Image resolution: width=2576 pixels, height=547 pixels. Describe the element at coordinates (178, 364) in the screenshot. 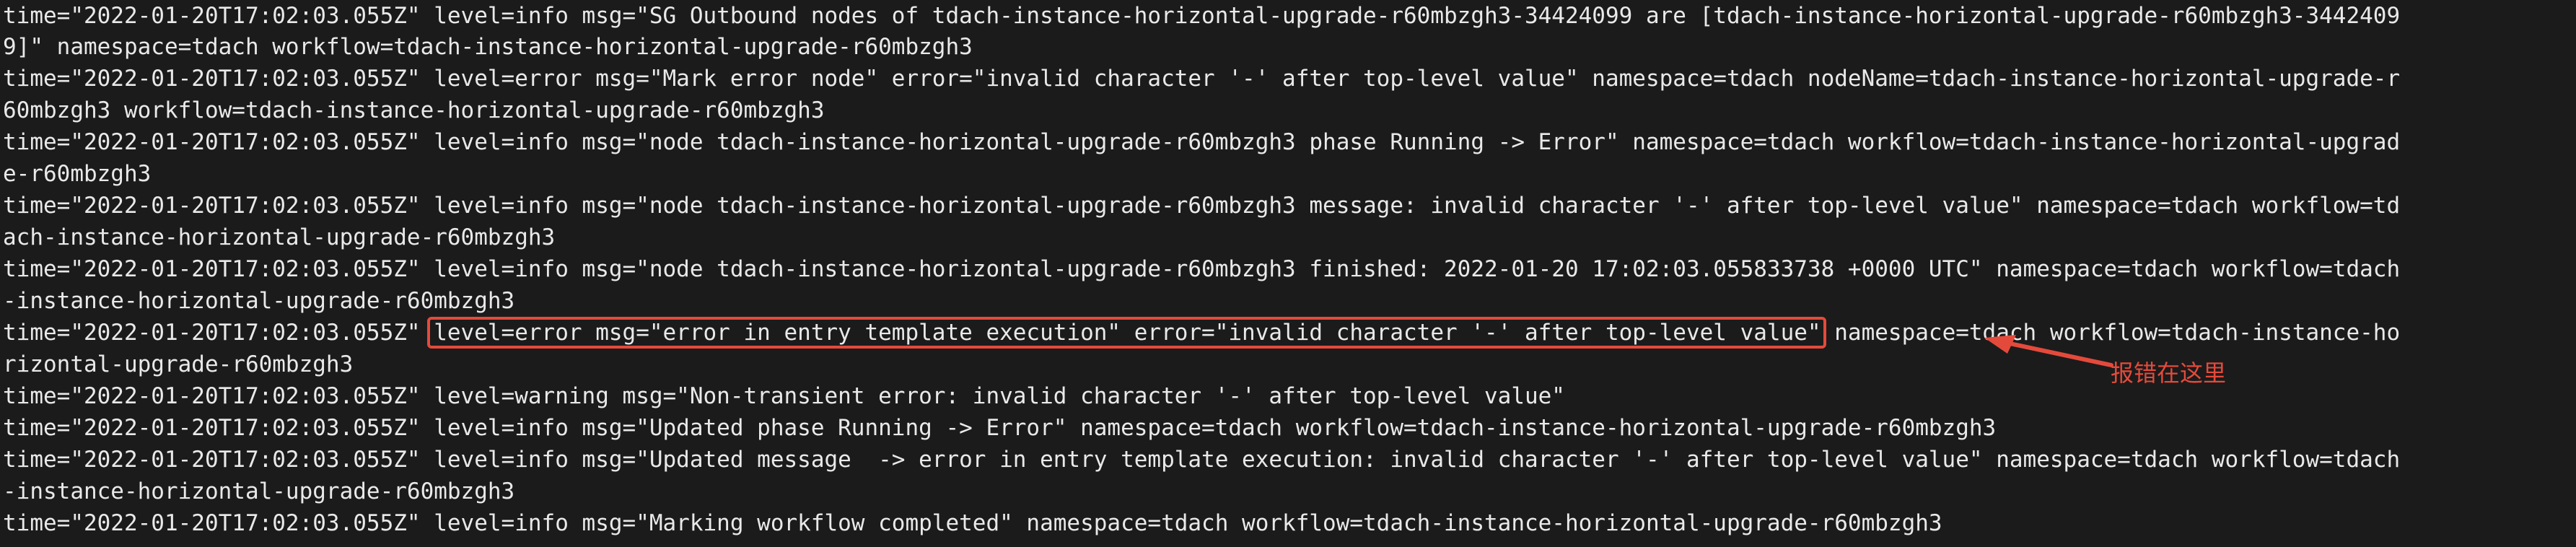

I see `log-line-6-wrap: rizontal-upgrade-r60mbzgh3` at that location.